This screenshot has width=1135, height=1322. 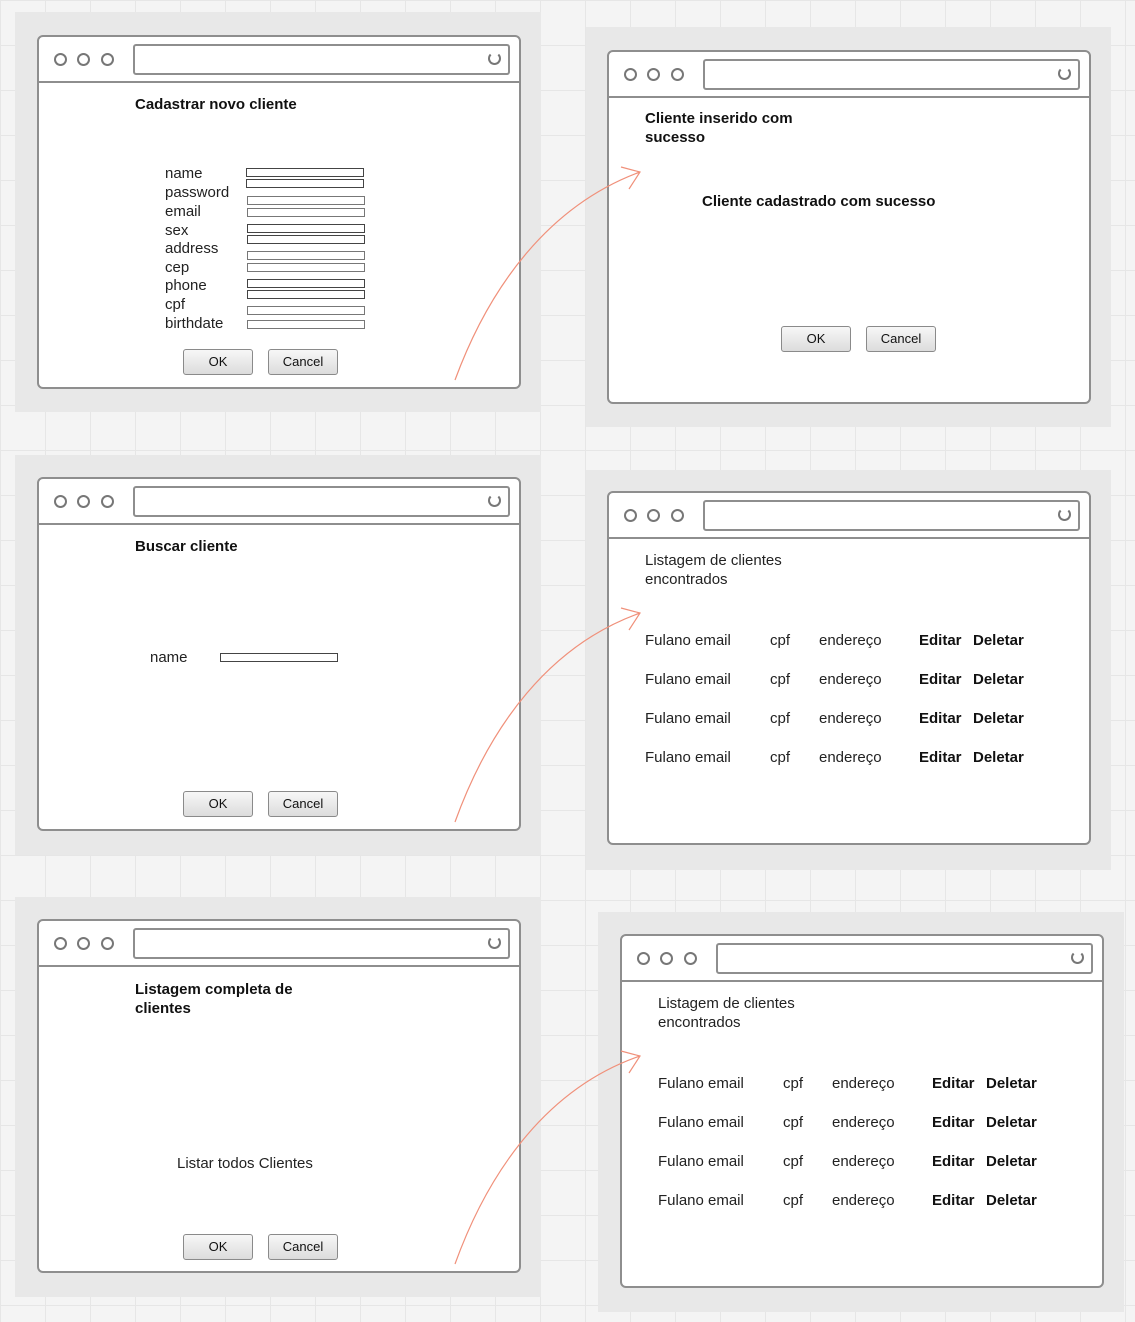 I want to click on arrow-buscar-to-resultado, so click(x=547, y=717).